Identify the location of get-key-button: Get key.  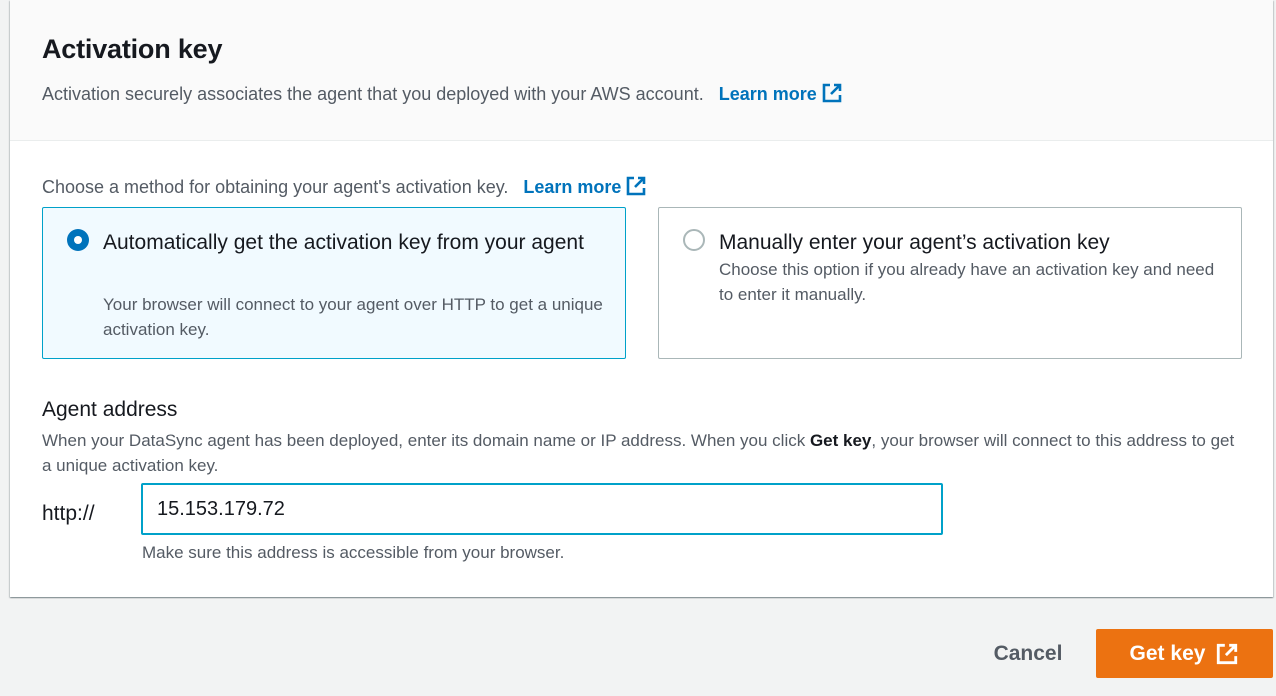
(1184, 653).